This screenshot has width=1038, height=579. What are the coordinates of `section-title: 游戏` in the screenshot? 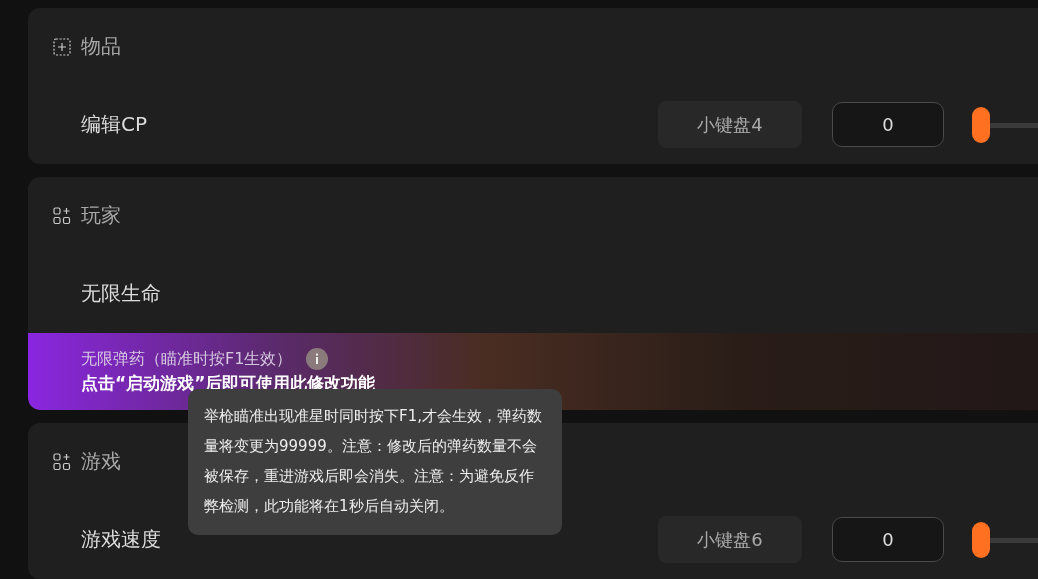 It's located at (101, 461).